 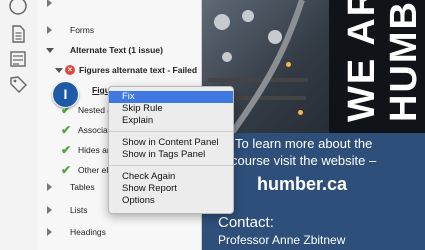 I want to click on tables-label: Tables, so click(x=82, y=187).